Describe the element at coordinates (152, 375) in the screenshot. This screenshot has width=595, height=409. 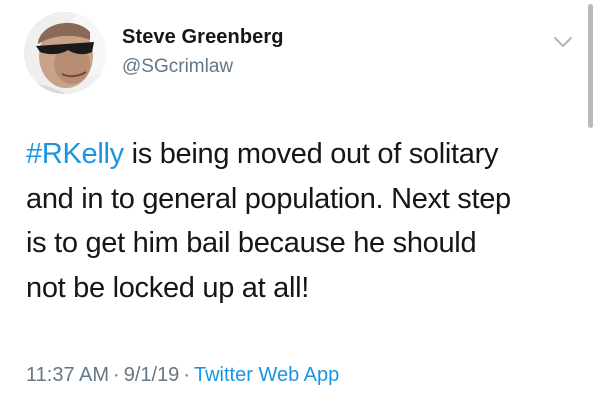
I see `tweet-date: 9/1/19` at that location.